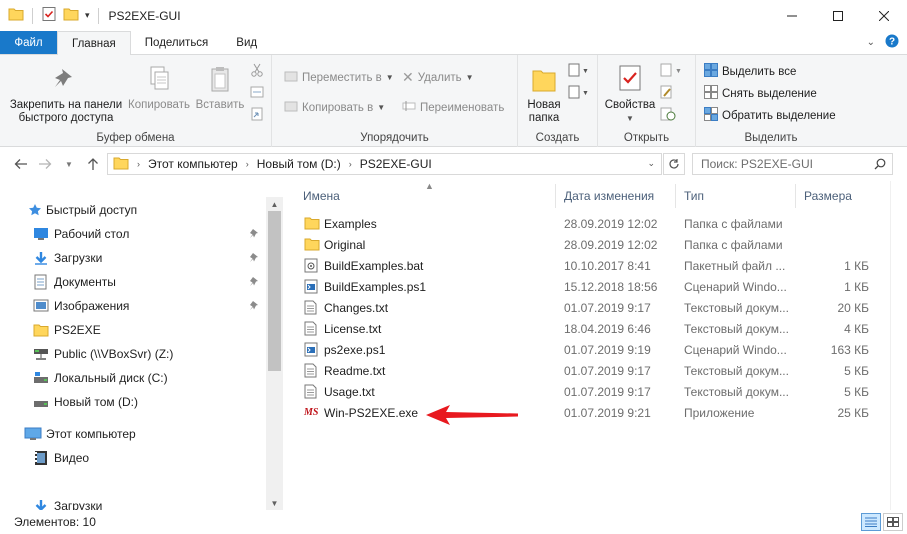 The image size is (907, 534). What do you see at coordinates (770, 115) in the screenshot?
I see `invert-selection-button: Обратить выделение` at bounding box center [770, 115].